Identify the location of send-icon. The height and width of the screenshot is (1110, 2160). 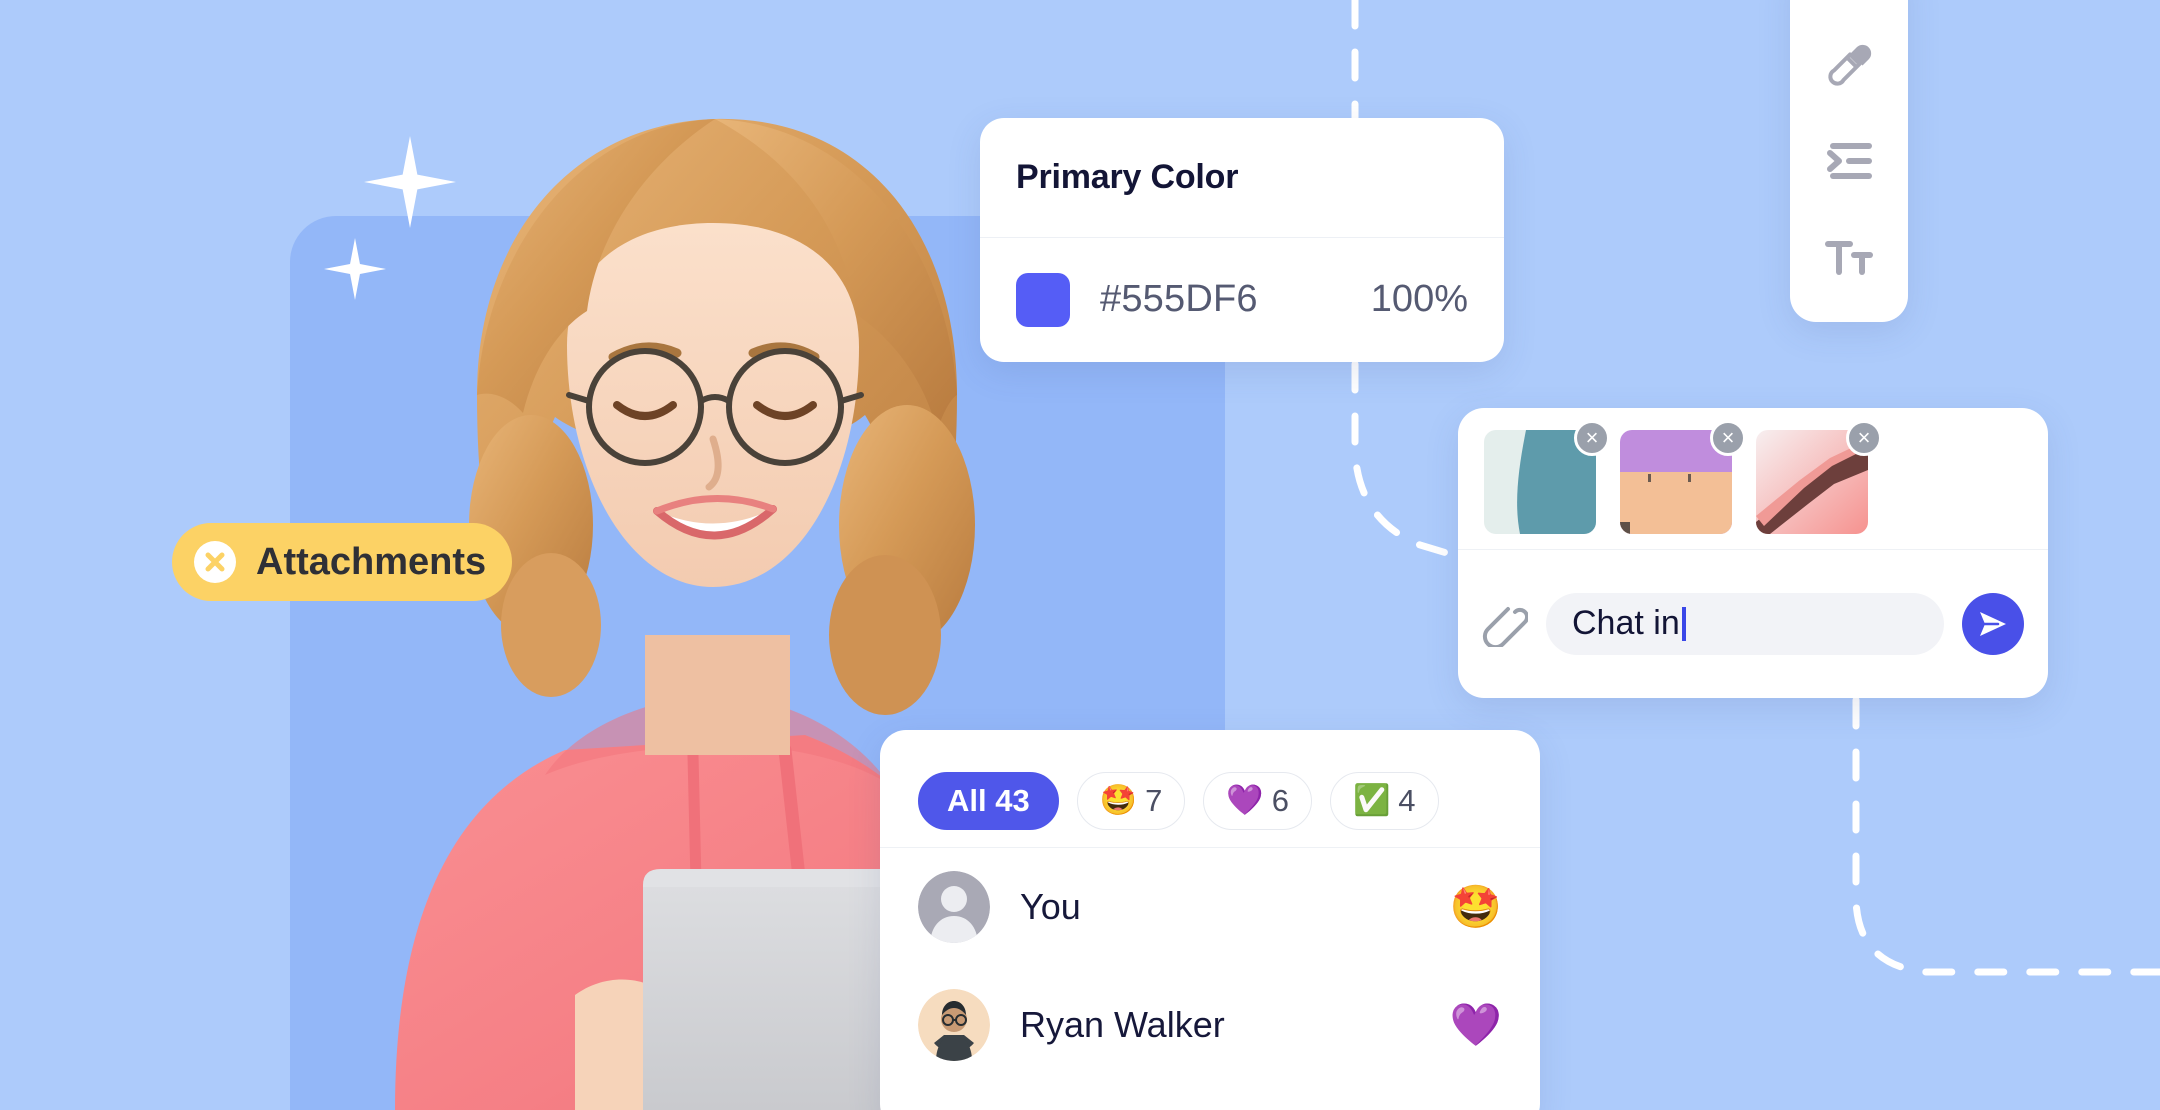
(1993, 623).